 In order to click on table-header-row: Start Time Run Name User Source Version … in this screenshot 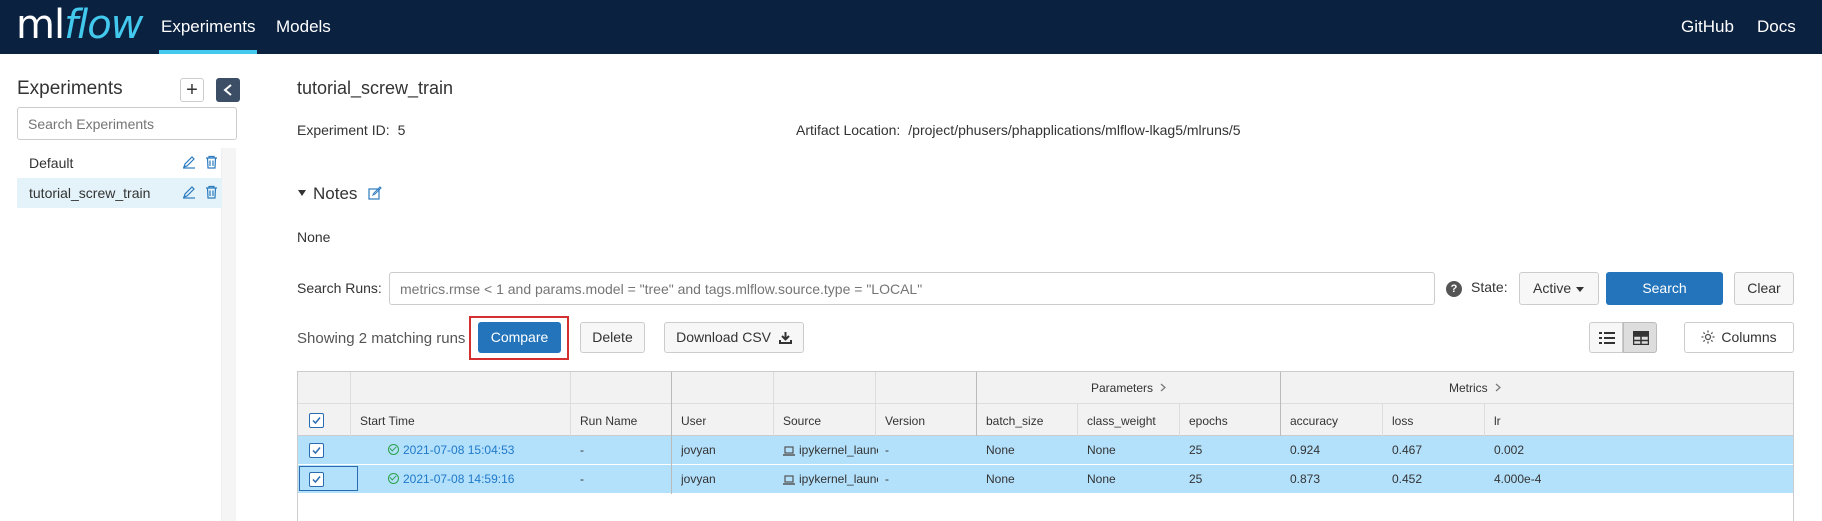, I will do `click(1045, 420)`.